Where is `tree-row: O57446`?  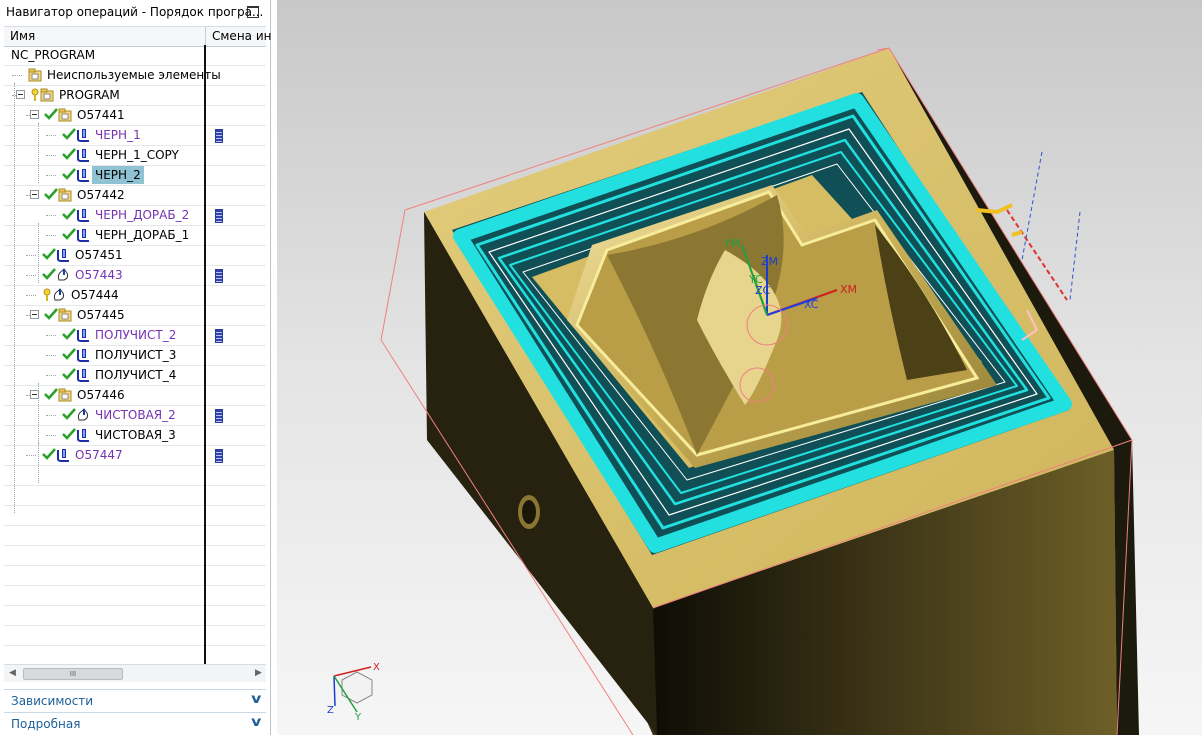 tree-row: O57446 is located at coordinates (135, 395).